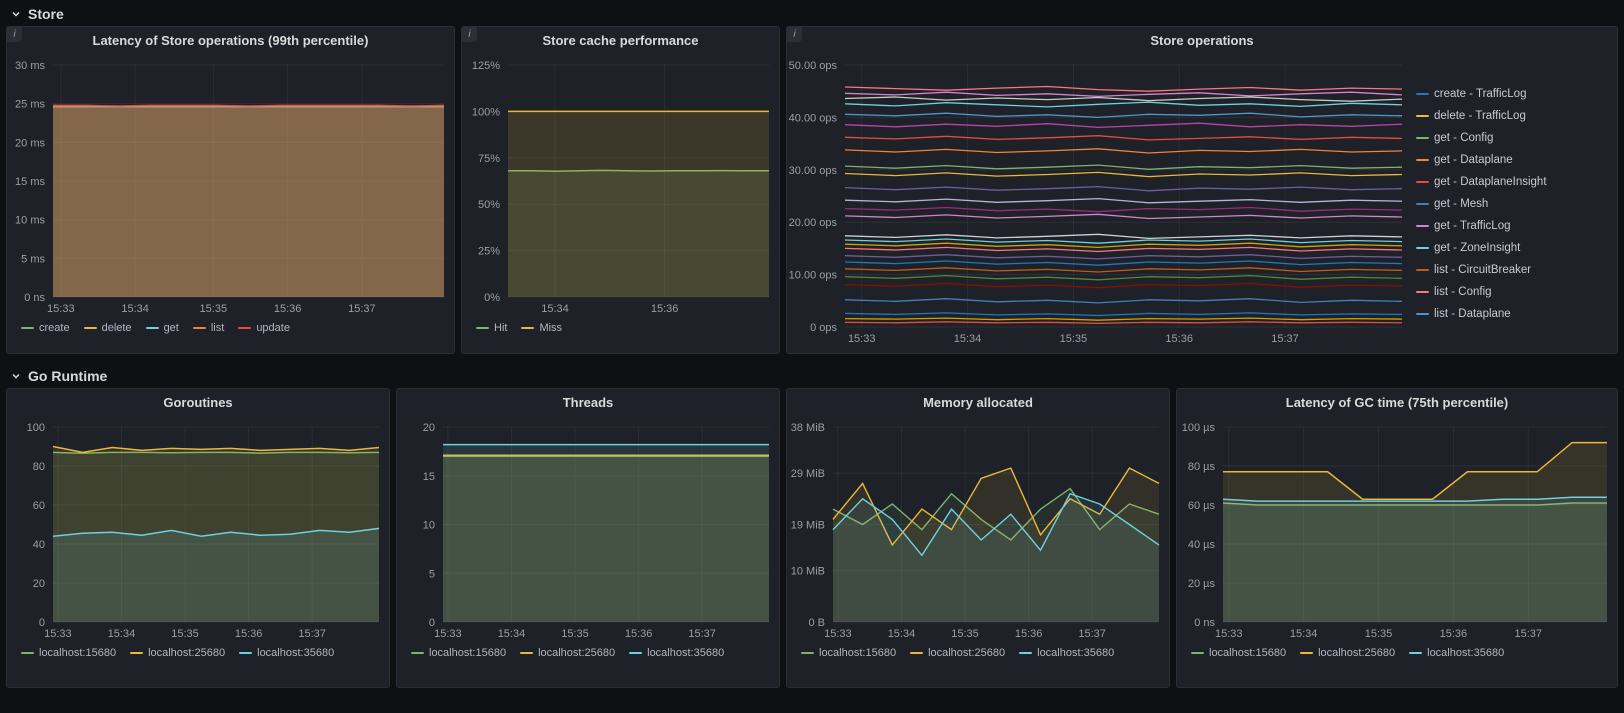  I want to click on y-tick-label: 5, so click(432, 574).